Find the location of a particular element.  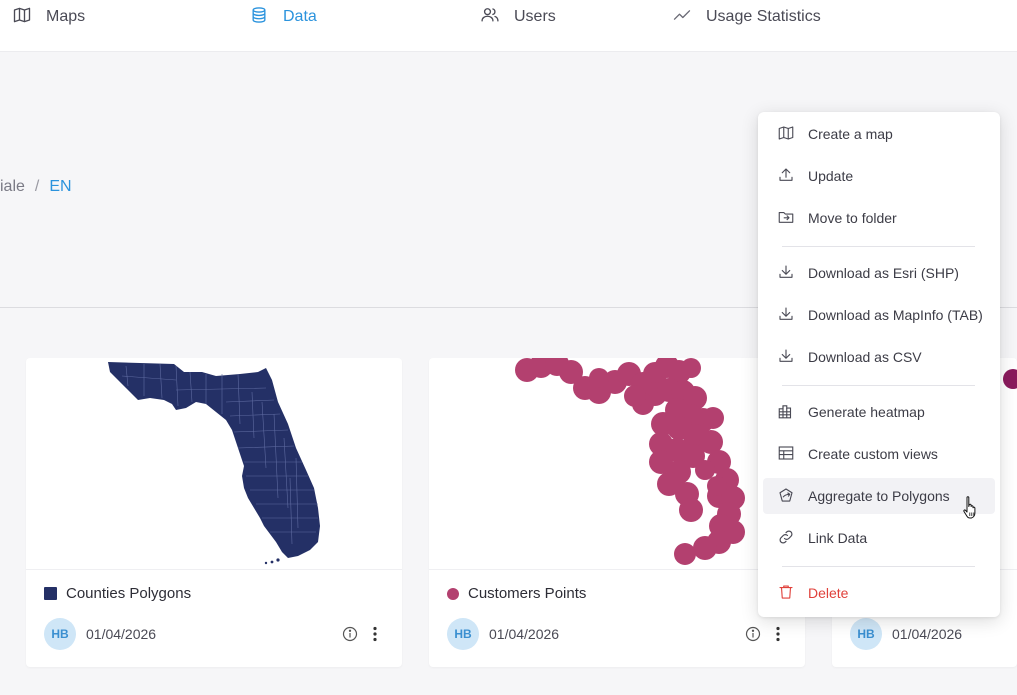

menu-label: Download as Esri (SHP) is located at coordinates (883, 273).